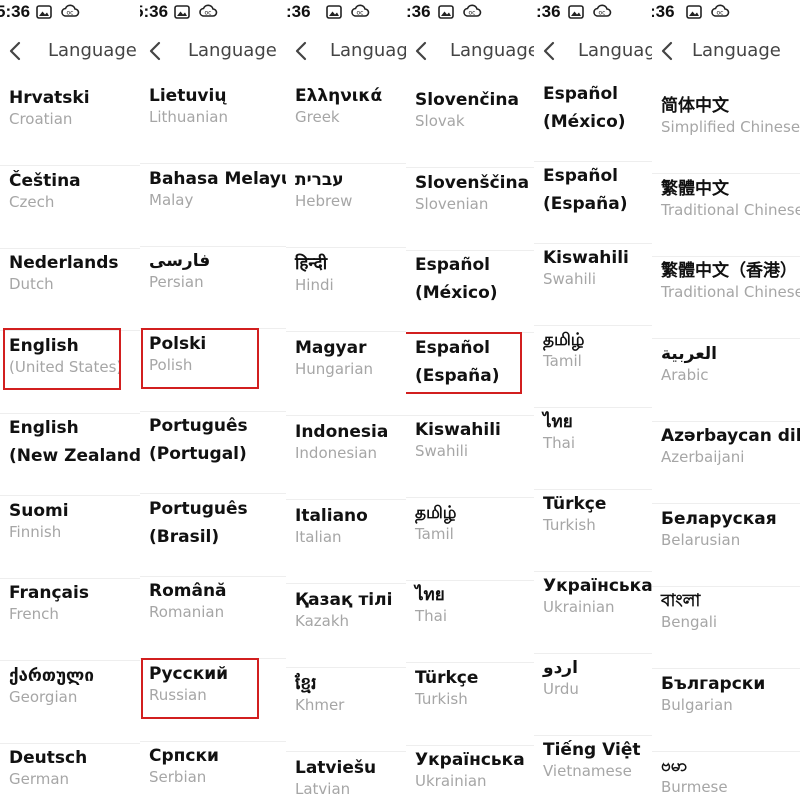 This screenshot has height=800, width=800. Describe the element at coordinates (560, 668) in the screenshot. I see `language-native-name: اردو` at that location.